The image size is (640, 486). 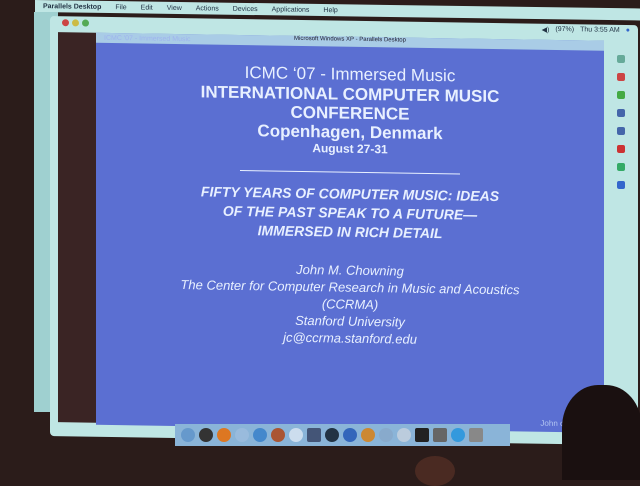 I want to click on status-menu: ◀) (97%) Thu 3:55 AM ●, so click(x=586, y=30).